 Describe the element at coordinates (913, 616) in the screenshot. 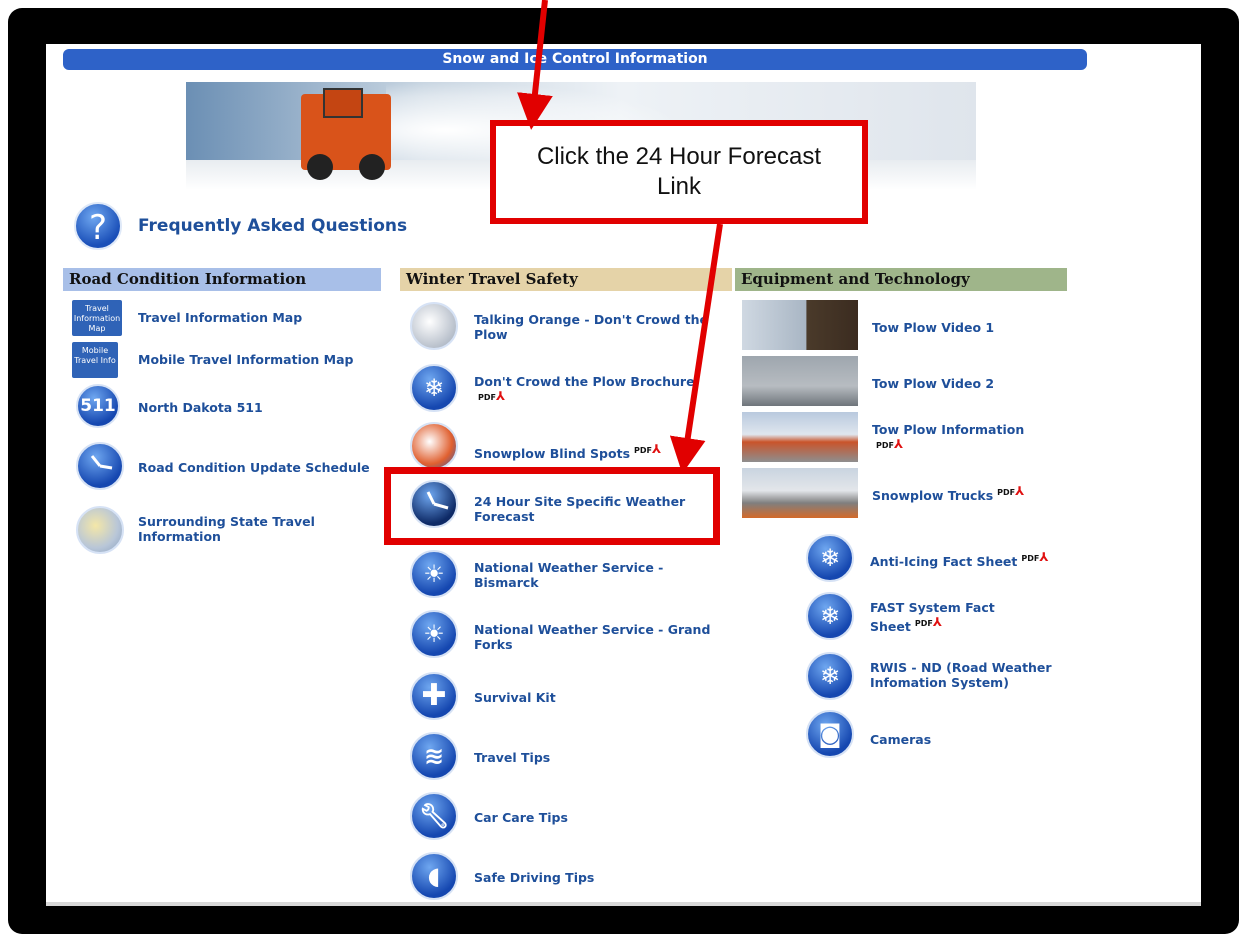

I see `link-fast-system-fact-sheet: ❄ FAST System Fact Sheet PDF⅄` at that location.